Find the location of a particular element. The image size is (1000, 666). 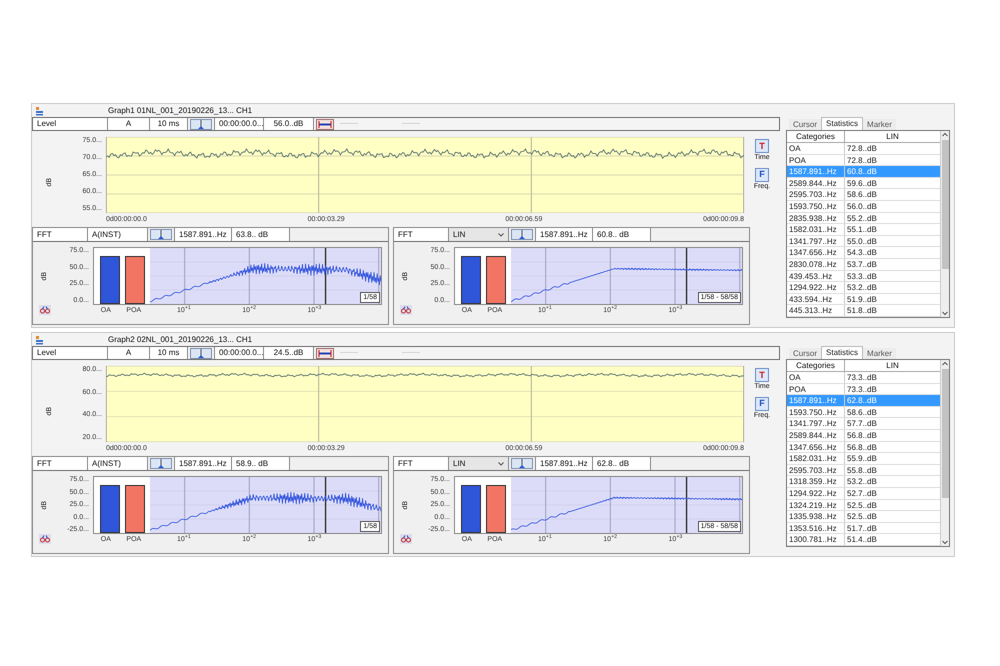

category-cell: 2835.938..Hz is located at coordinates (816, 218).